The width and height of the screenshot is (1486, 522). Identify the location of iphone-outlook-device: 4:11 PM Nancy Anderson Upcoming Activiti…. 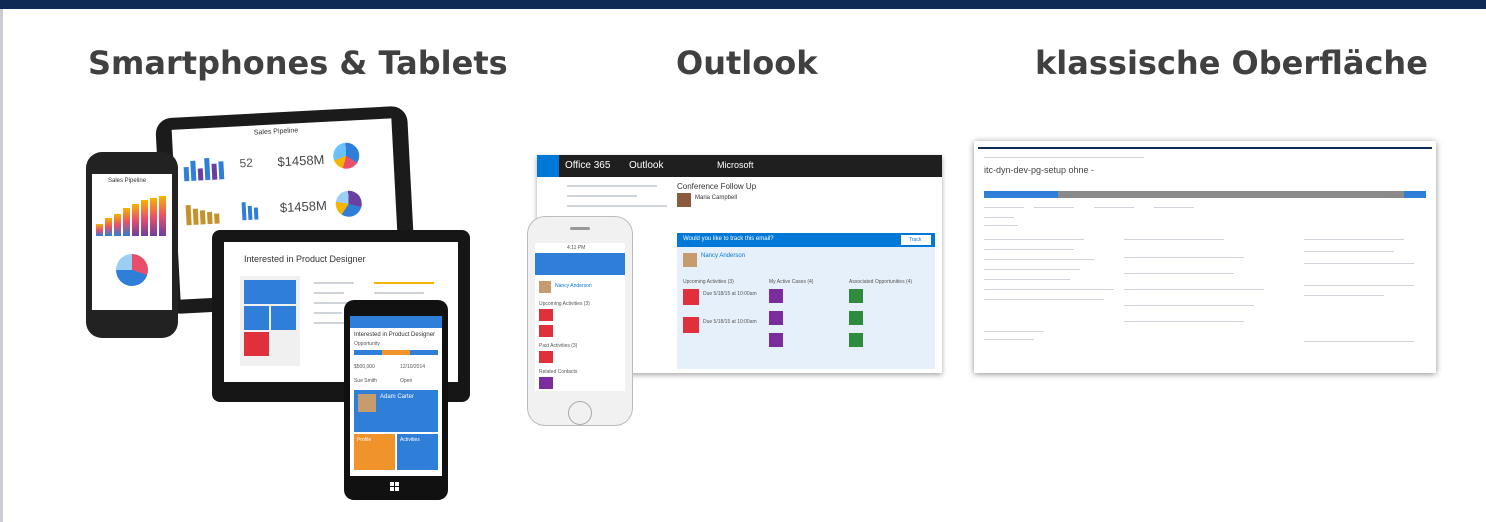
(580, 321).